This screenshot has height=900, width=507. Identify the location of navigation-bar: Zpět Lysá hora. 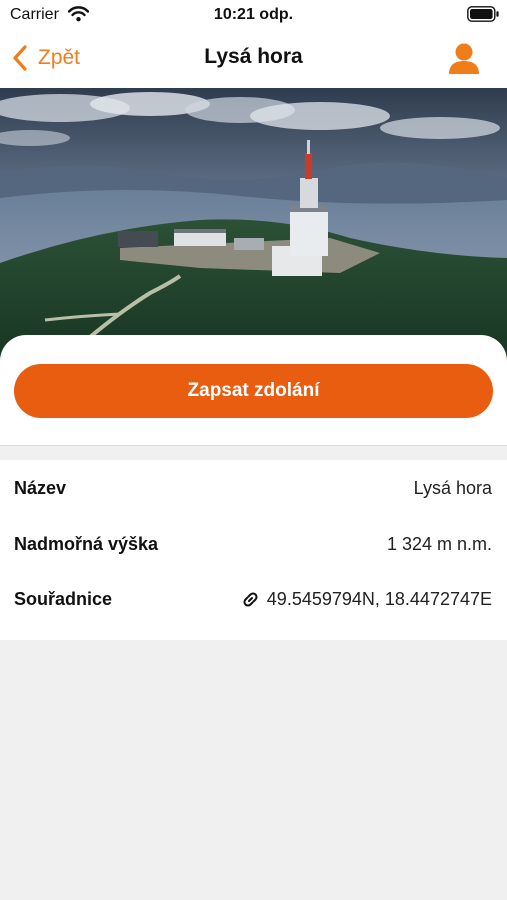
(253, 59).